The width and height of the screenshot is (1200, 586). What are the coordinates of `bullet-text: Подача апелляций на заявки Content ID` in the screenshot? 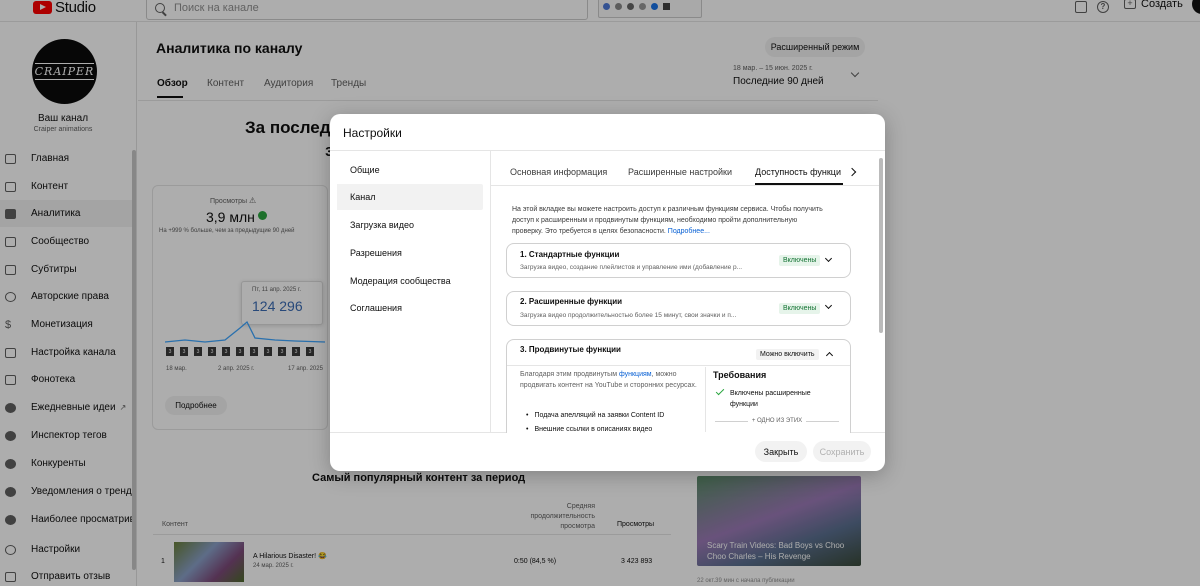 It's located at (599, 415).